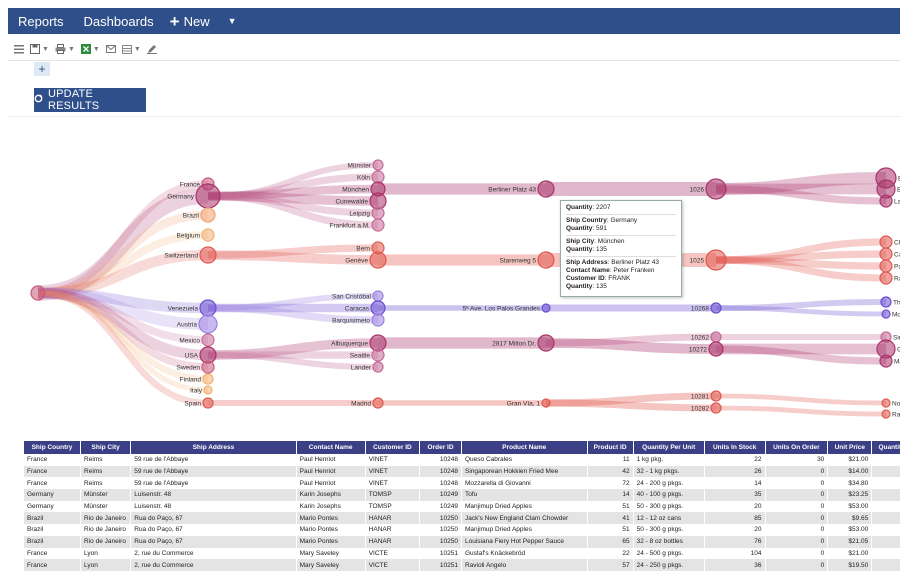  Describe the element at coordinates (514, 343) in the screenshot. I see `address-label: 2817 Milton Dr.` at that location.